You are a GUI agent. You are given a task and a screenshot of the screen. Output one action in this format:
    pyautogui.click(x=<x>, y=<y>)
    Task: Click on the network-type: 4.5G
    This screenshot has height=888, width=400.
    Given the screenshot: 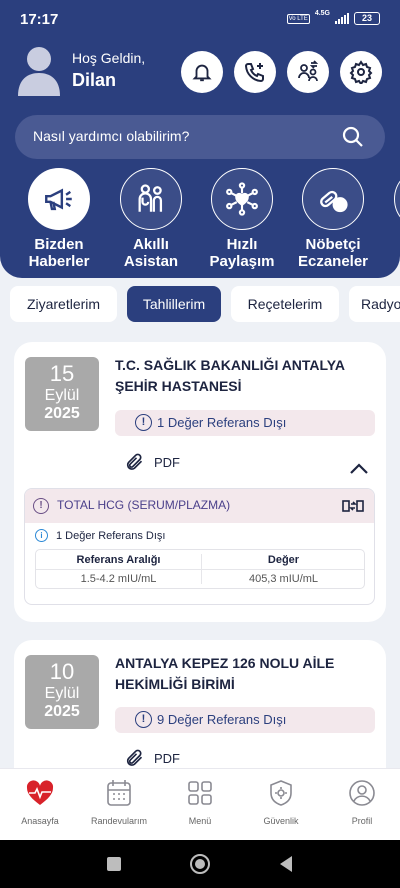 What is the action you would take?
    pyautogui.click(x=322, y=13)
    